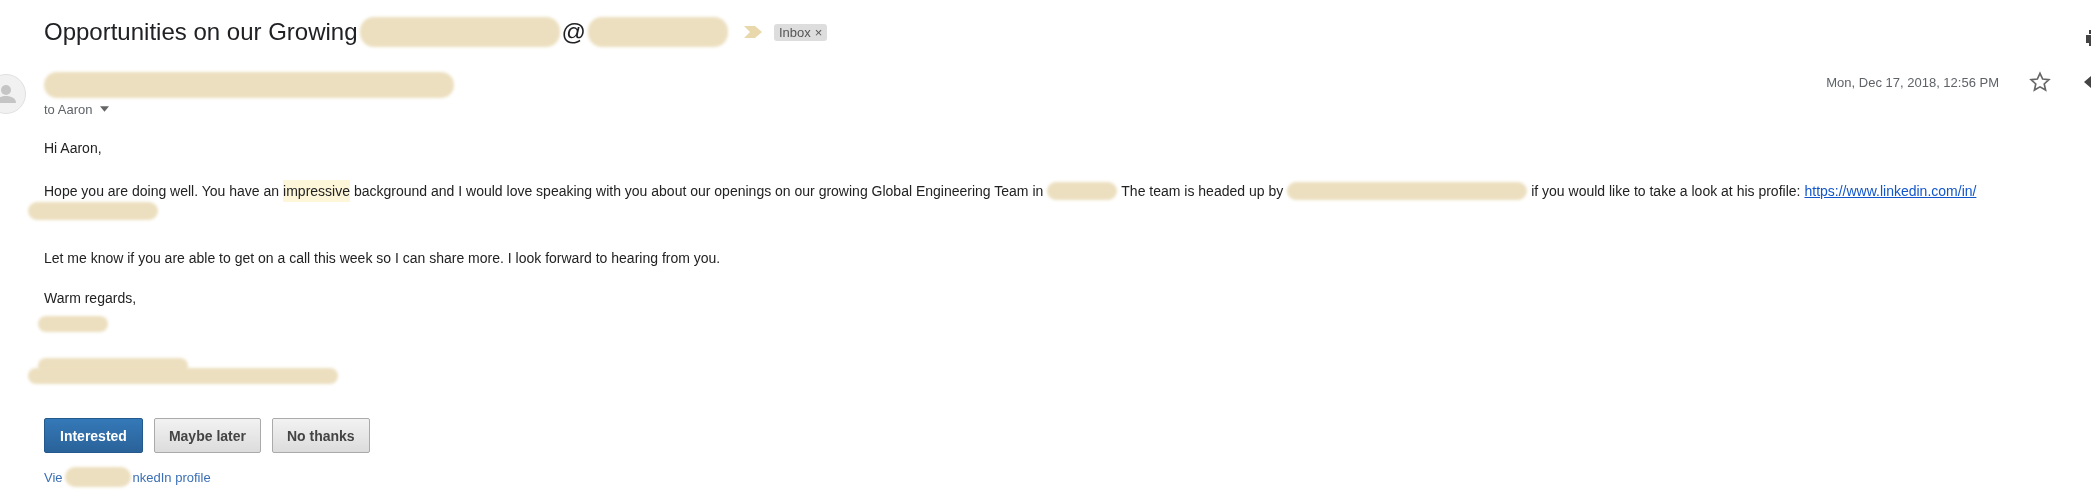 The width and height of the screenshot is (2091, 500). I want to click on caret-icon, so click(105, 109).